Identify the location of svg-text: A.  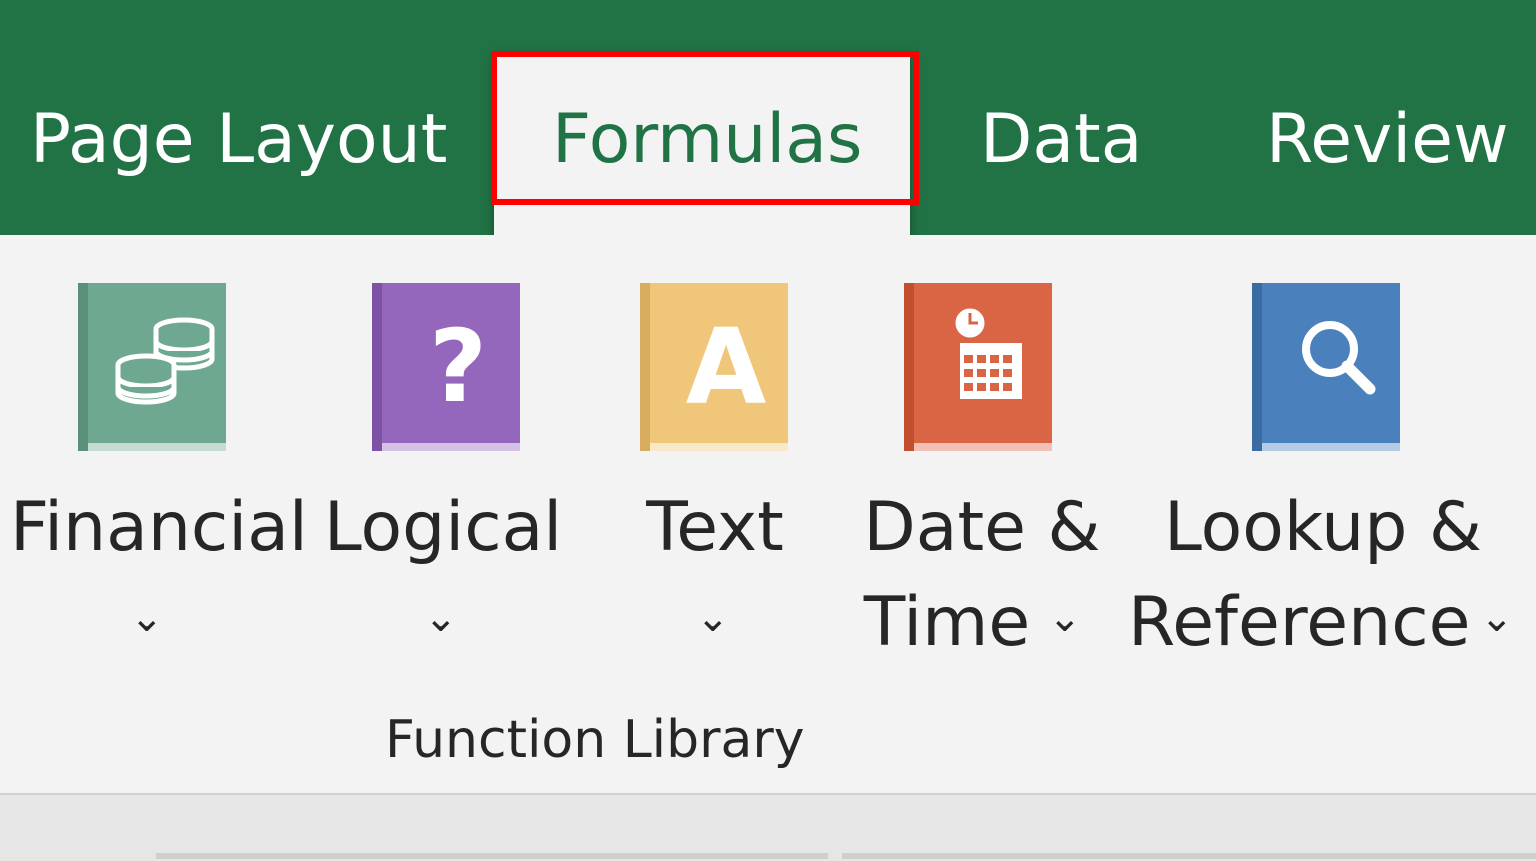
(726, 367).